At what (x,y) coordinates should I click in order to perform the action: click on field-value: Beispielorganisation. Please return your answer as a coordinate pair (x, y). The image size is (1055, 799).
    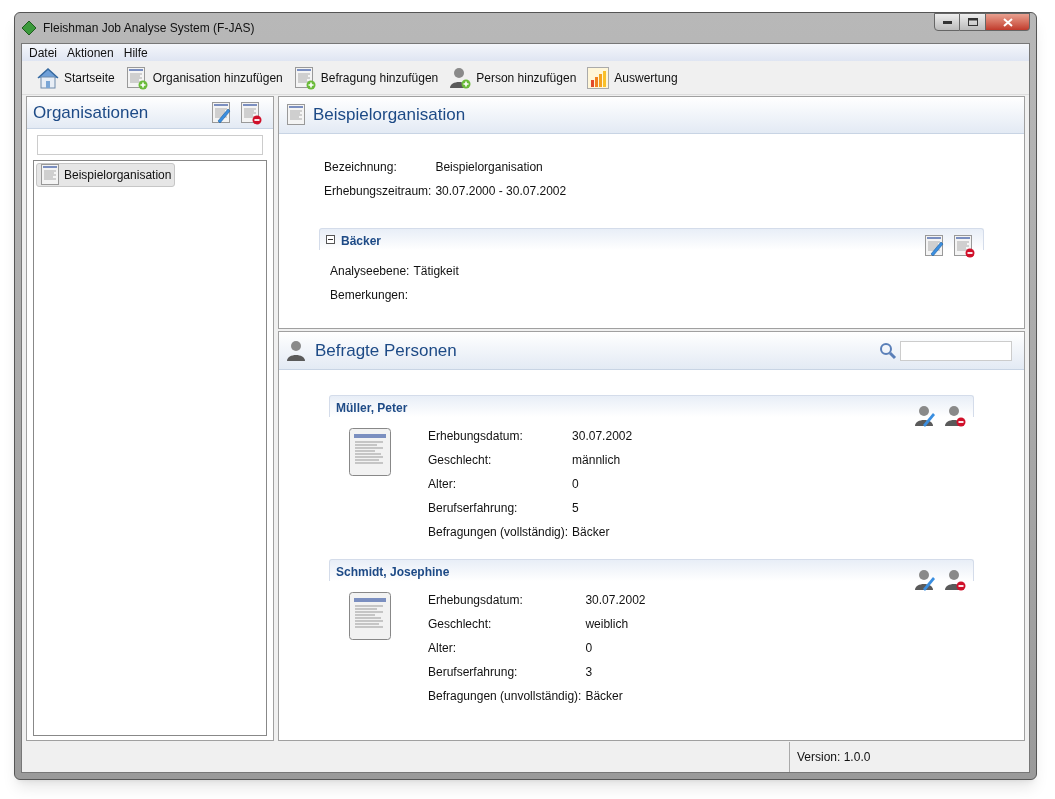
    Looking at the image, I should click on (489, 167).